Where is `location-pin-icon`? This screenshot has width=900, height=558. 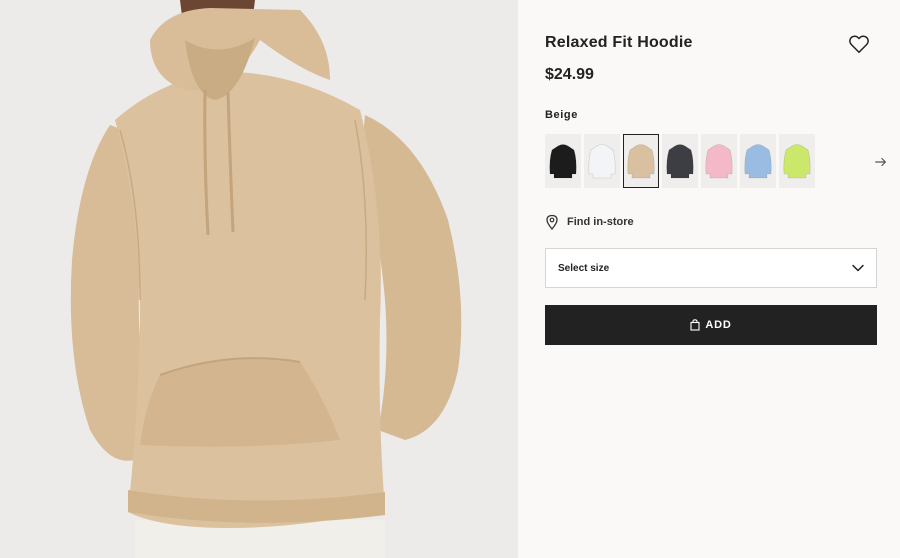 location-pin-icon is located at coordinates (552, 222).